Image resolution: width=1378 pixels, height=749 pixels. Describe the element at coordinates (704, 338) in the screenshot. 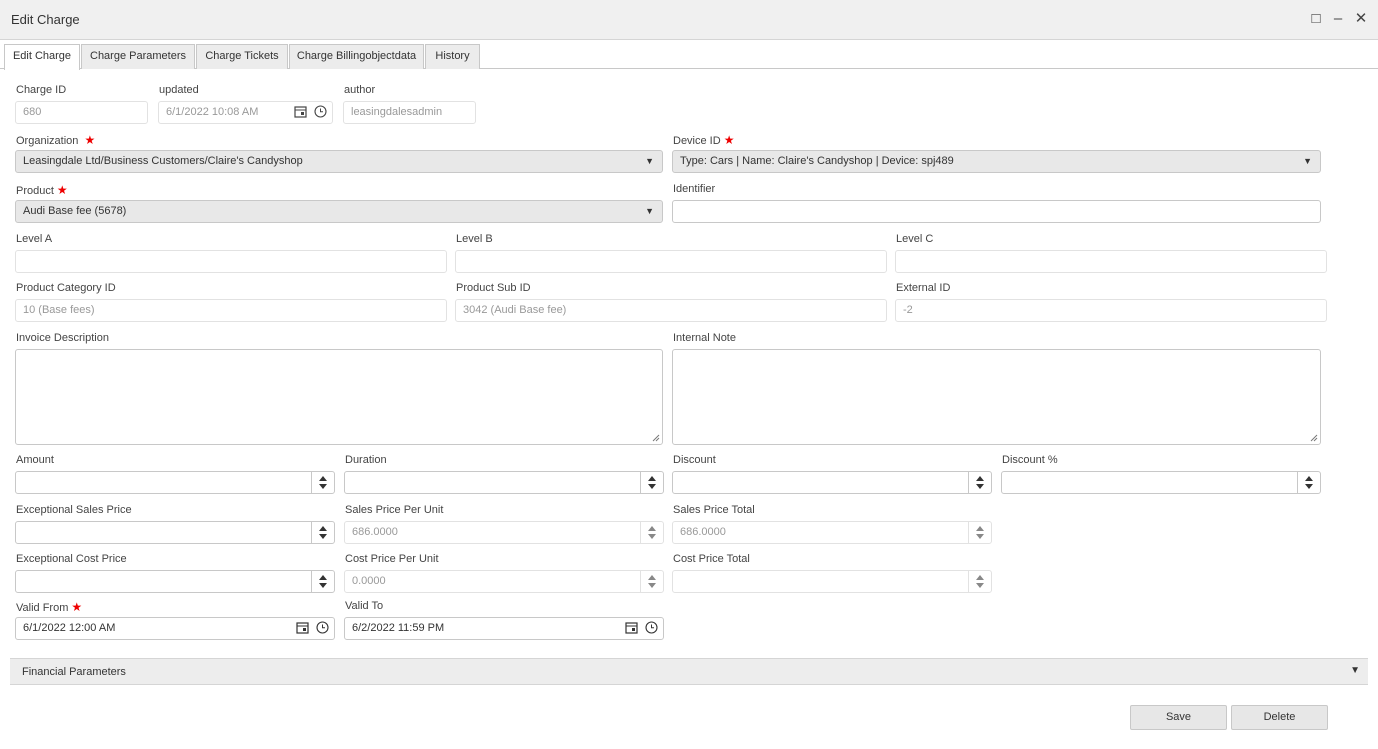

I see `internal-note-label: Internal Note` at that location.